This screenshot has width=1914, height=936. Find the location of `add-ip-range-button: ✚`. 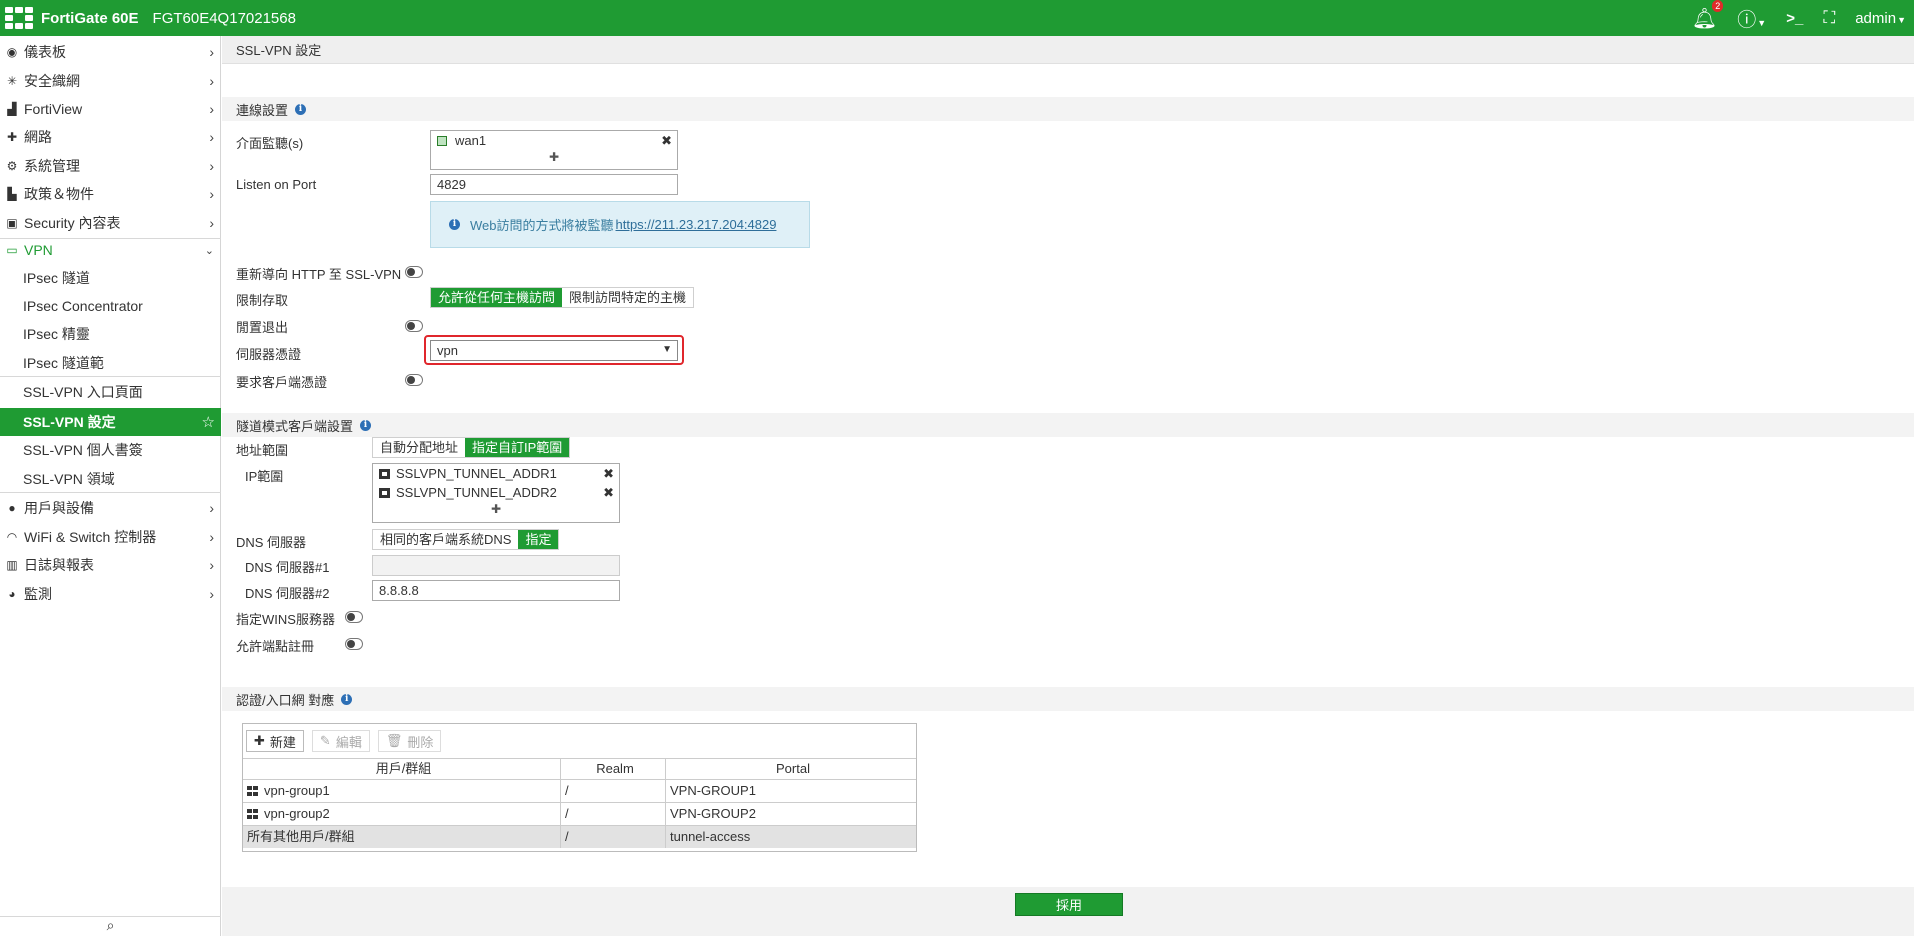

add-ip-range-button: ✚ is located at coordinates (496, 510).